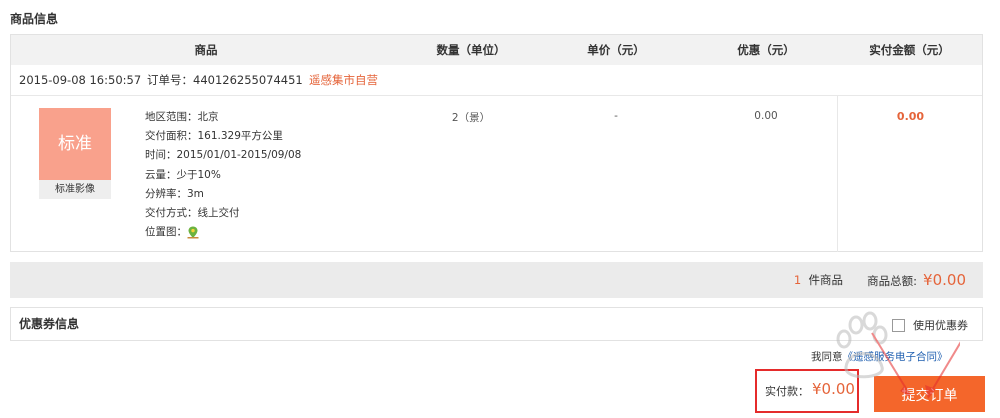 This screenshot has height=418, width=1000. Describe the element at coordinates (223, 155) in the screenshot. I see `spec-time: 时间：2015/01/01-2015/09/08` at that location.